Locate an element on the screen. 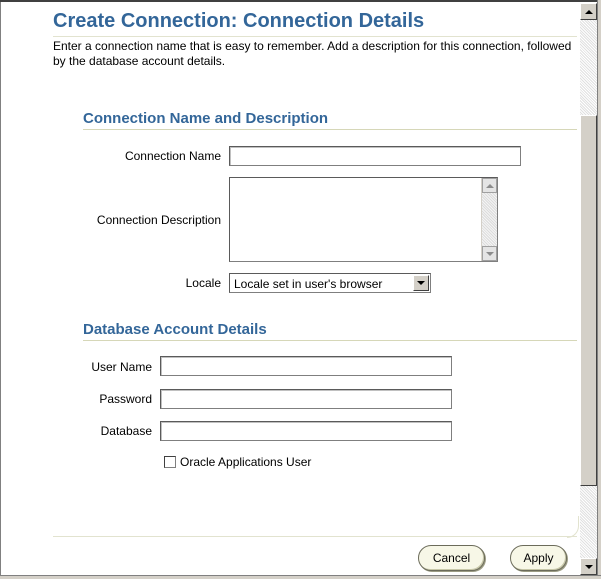  window-top-edge is located at coordinates (300, 1).